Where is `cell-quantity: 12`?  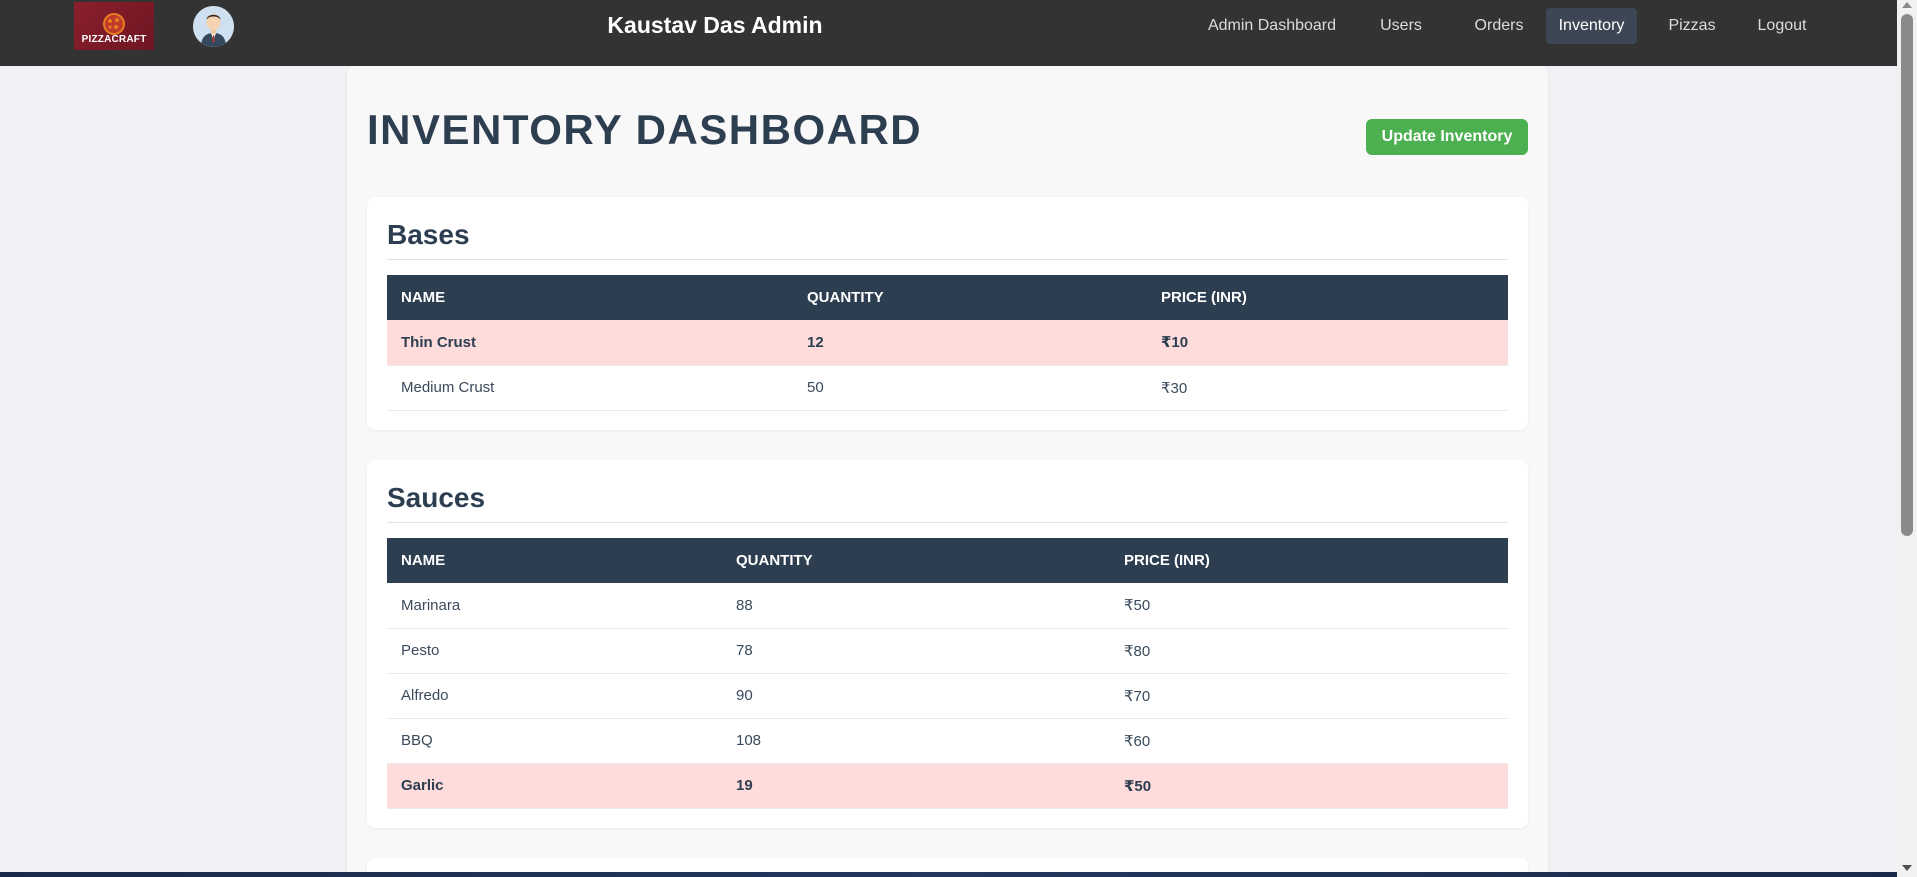
cell-quantity: 12 is located at coordinates (815, 342).